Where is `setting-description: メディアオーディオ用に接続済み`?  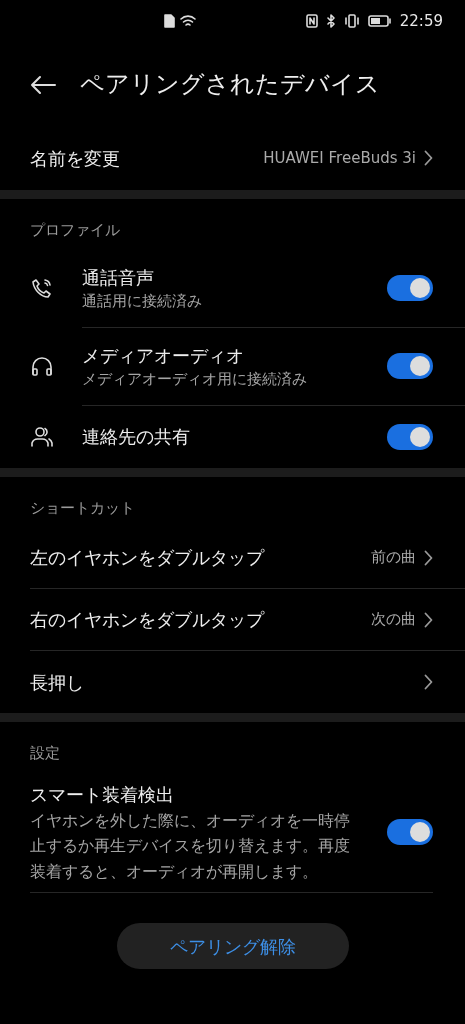
setting-description: メディアオーディオ用に接続済み is located at coordinates (195, 379).